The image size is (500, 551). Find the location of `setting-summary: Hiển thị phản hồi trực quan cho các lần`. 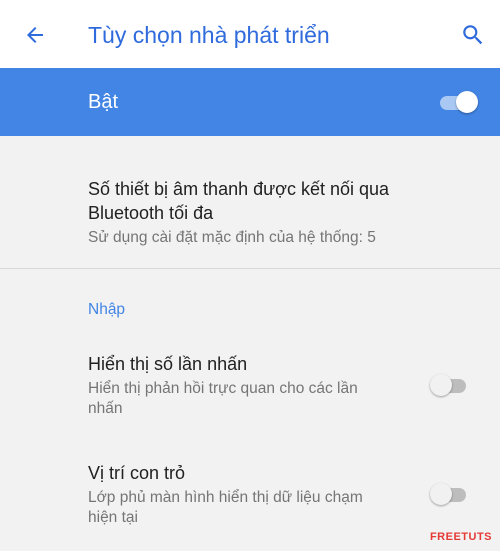

setting-summary: Hiển thị phản hồi trực quan cho các lần is located at coordinates (223, 388).